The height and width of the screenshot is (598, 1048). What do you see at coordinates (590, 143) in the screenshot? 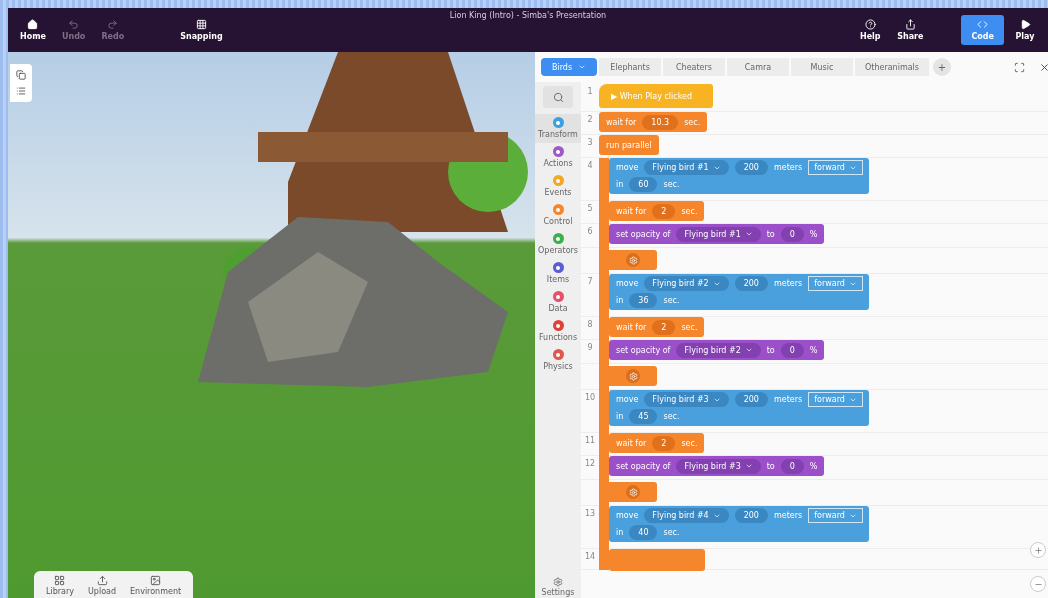
I see `line-number: 3` at bounding box center [590, 143].